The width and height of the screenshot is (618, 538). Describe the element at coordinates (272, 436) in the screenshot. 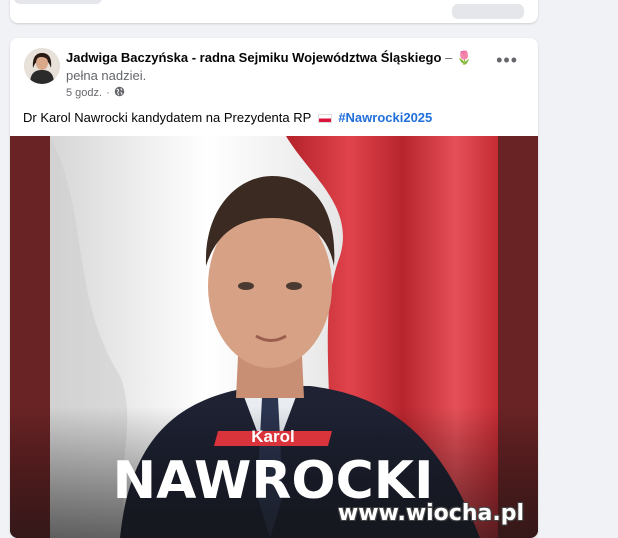

I see `poster-first-name: Karol` at that location.